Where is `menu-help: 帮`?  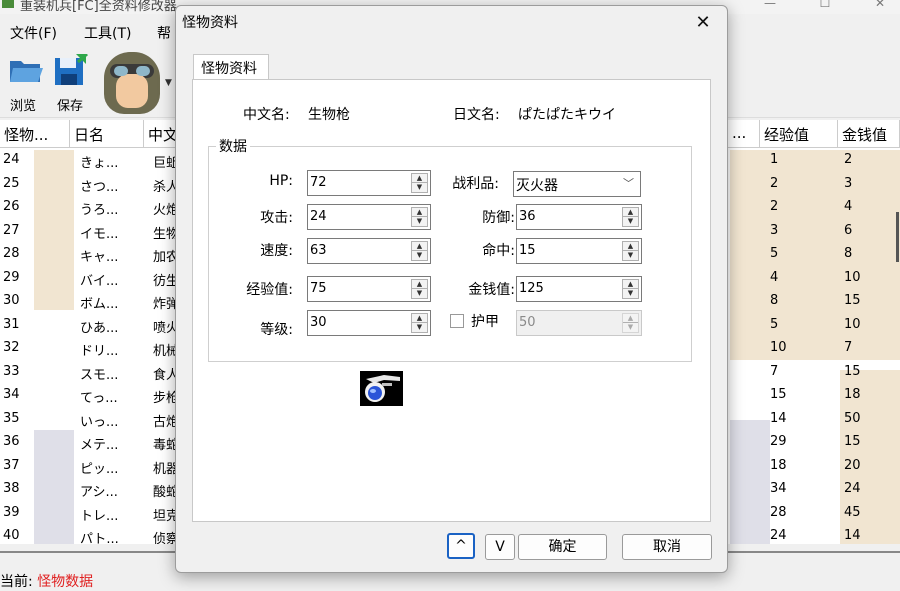 menu-help: 帮 is located at coordinates (164, 33).